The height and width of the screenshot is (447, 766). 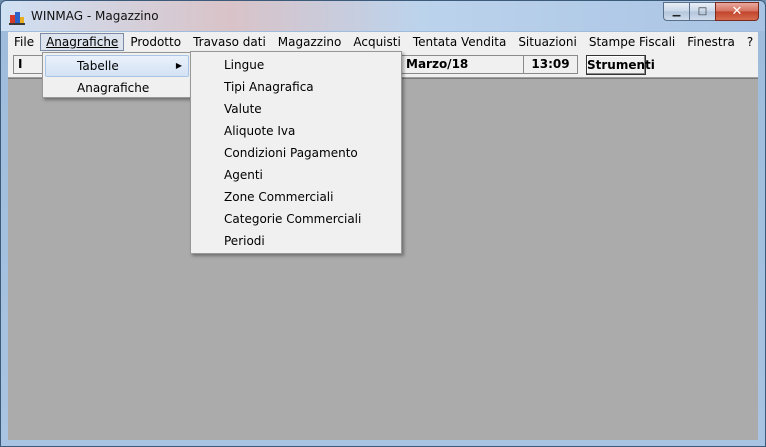 I want to click on dropdown-item-label: Anagrafiche, so click(x=113, y=88).